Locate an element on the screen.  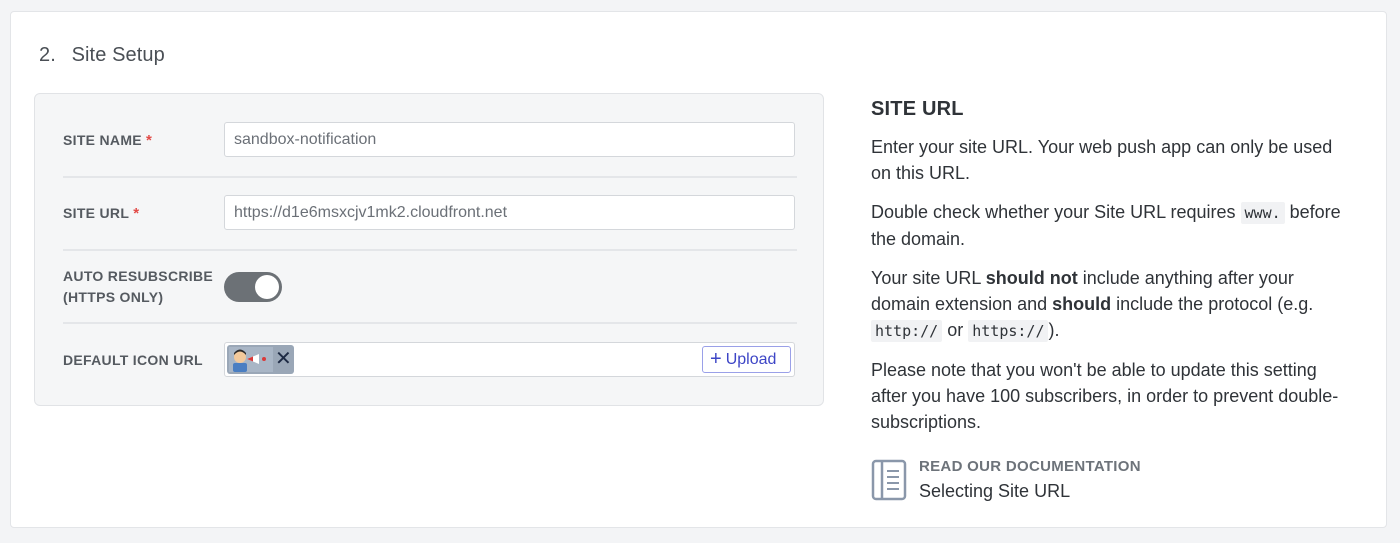
toggle-knob is located at coordinates (267, 287).